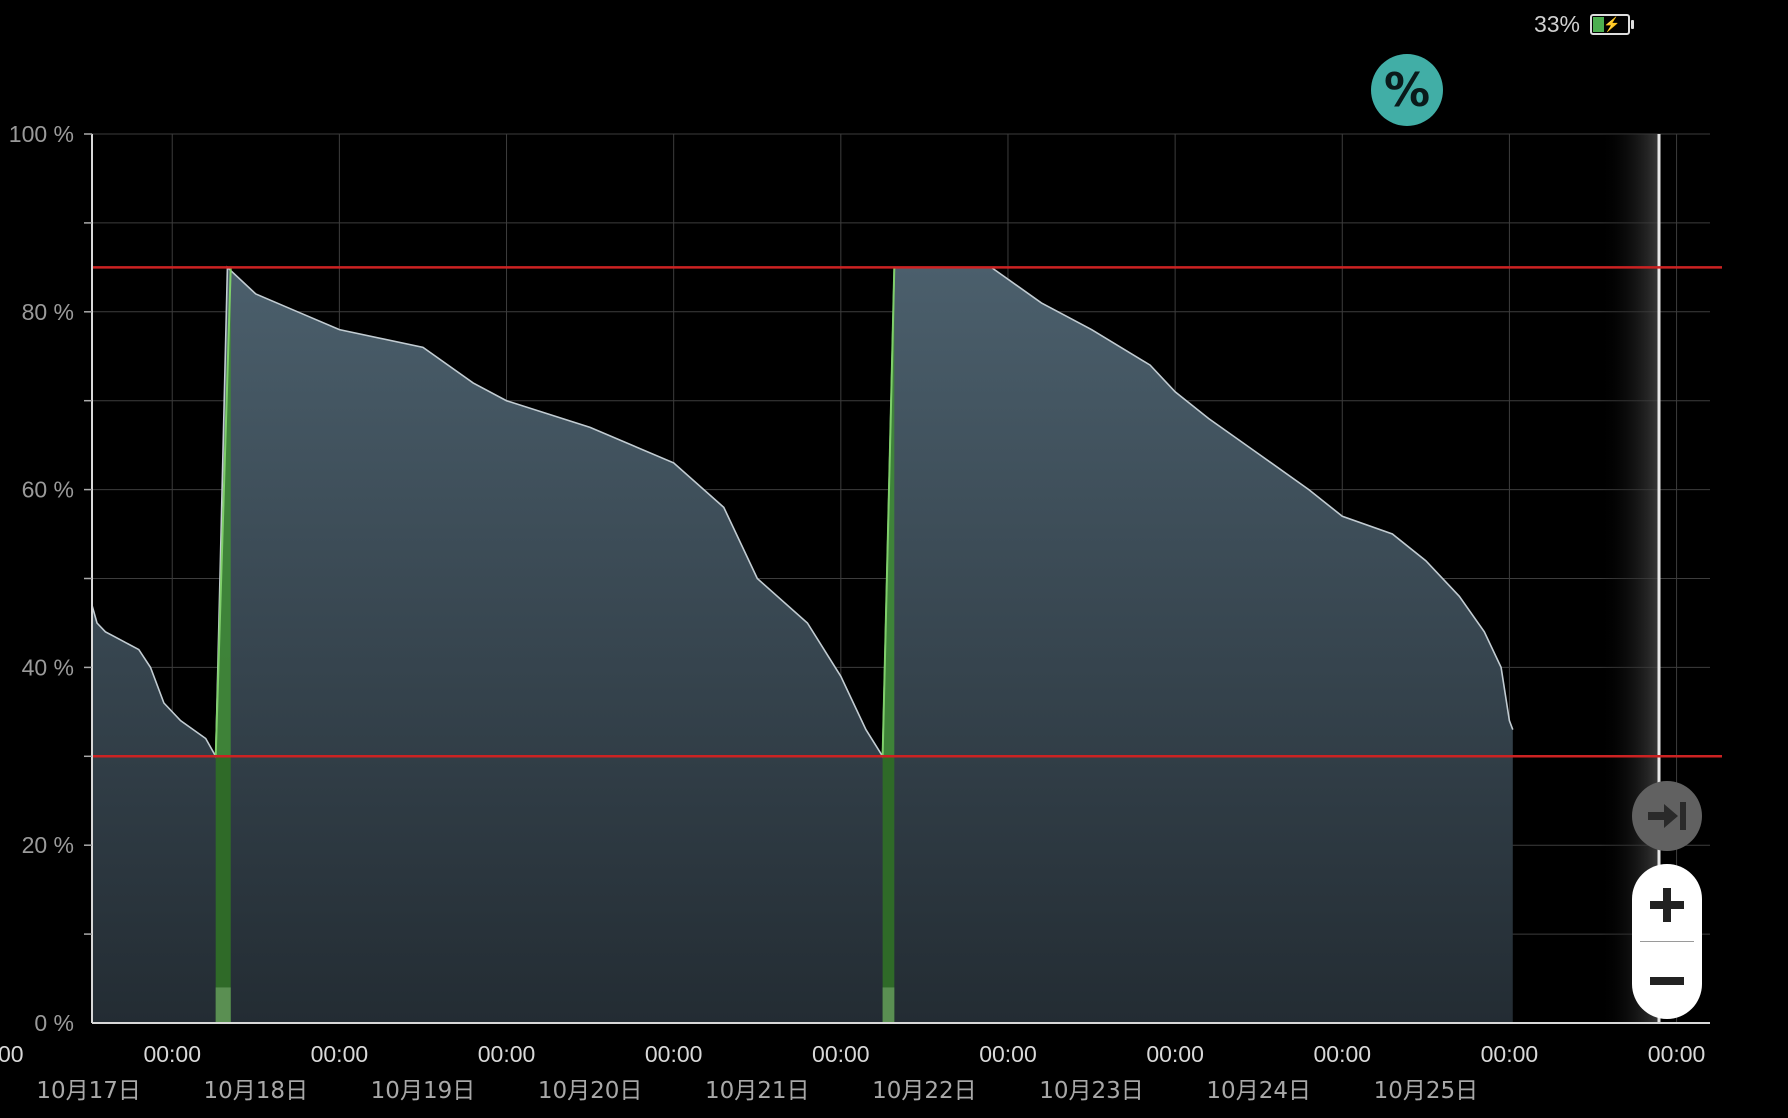 The height and width of the screenshot is (1118, 1788). I want to click on y-tick-label: 80 %, so click(48, 312).